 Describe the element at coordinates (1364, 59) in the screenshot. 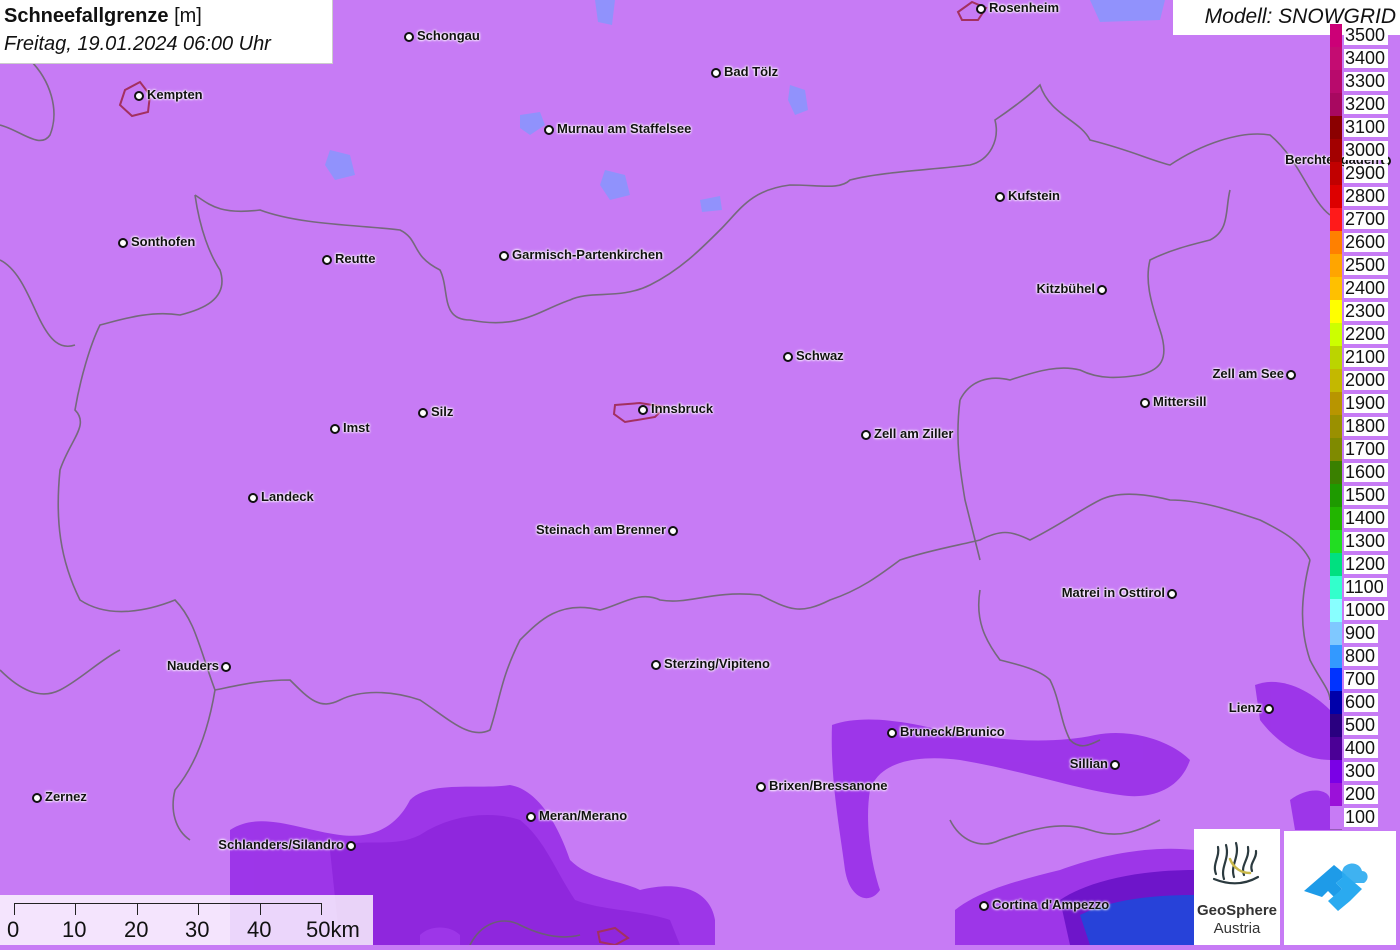

I see `legend-row: 3400` at that location.